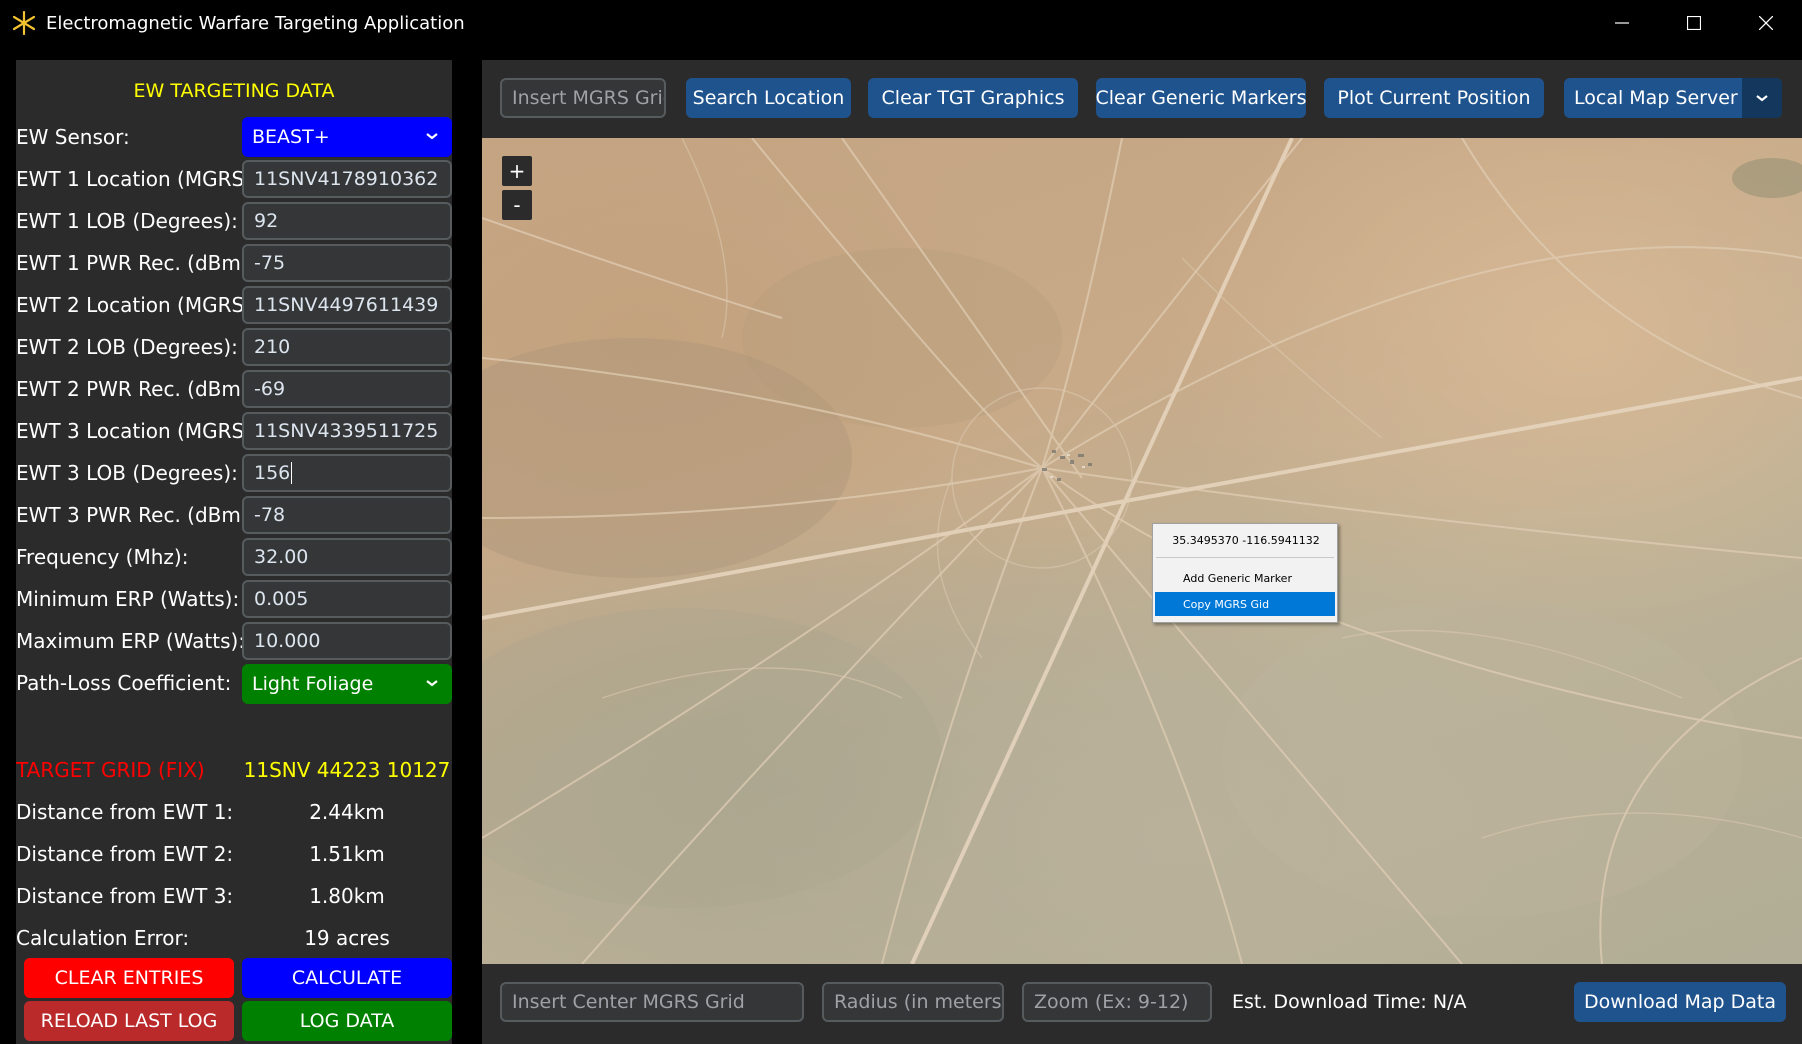  I want to click on calculation-error-label: Calculation Error:, so click(103, 938).